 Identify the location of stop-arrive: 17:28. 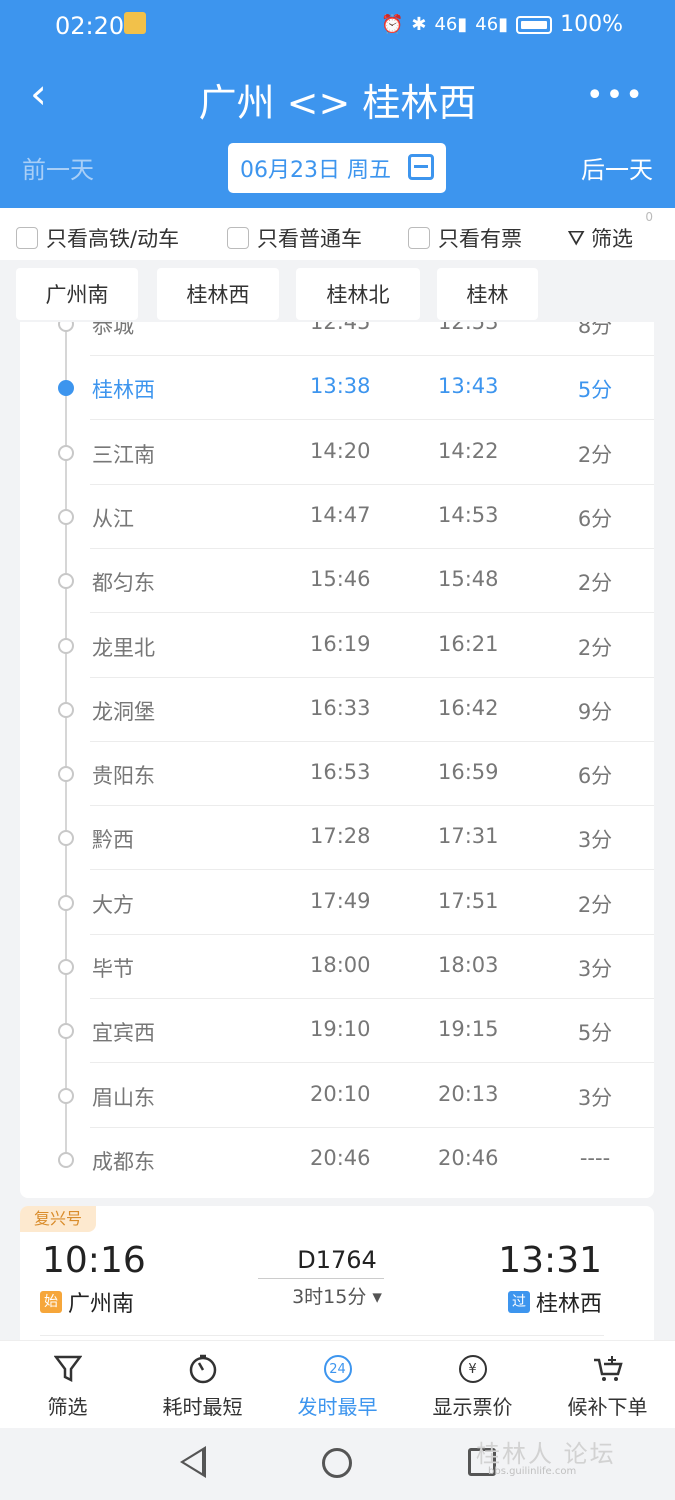
(340, 836).